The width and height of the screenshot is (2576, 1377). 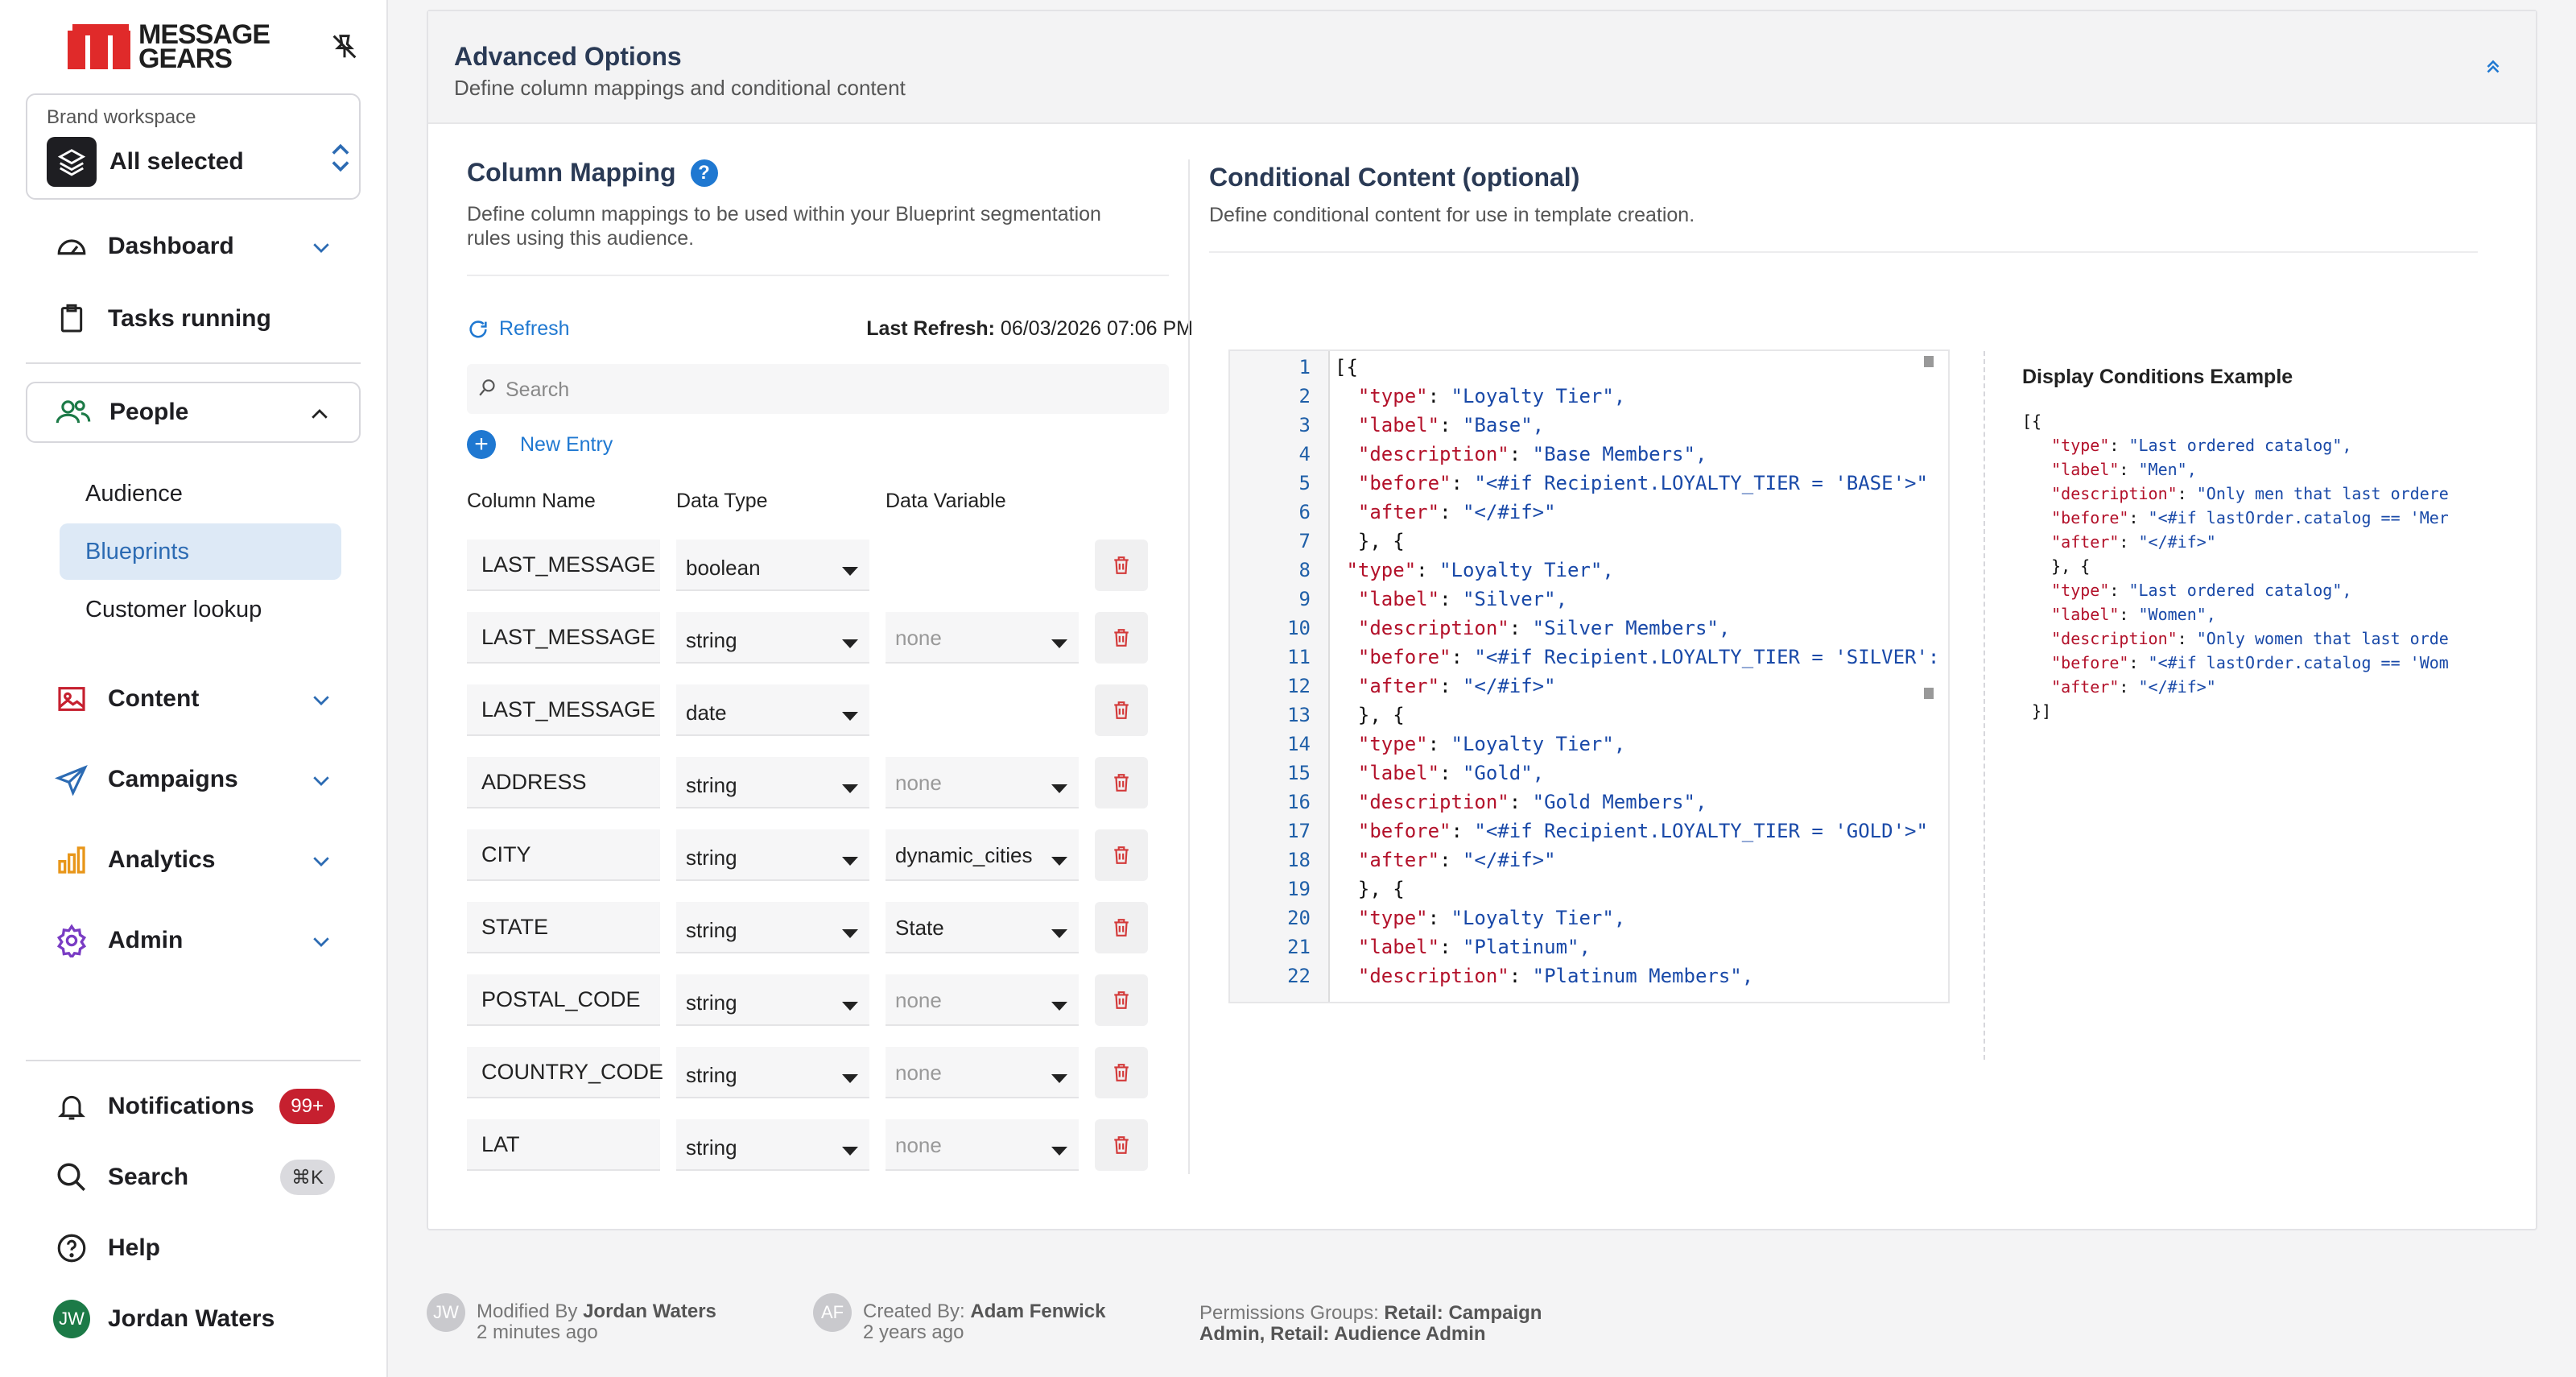 I want to click on data-variable-select: State, so click(x=982, y=927).